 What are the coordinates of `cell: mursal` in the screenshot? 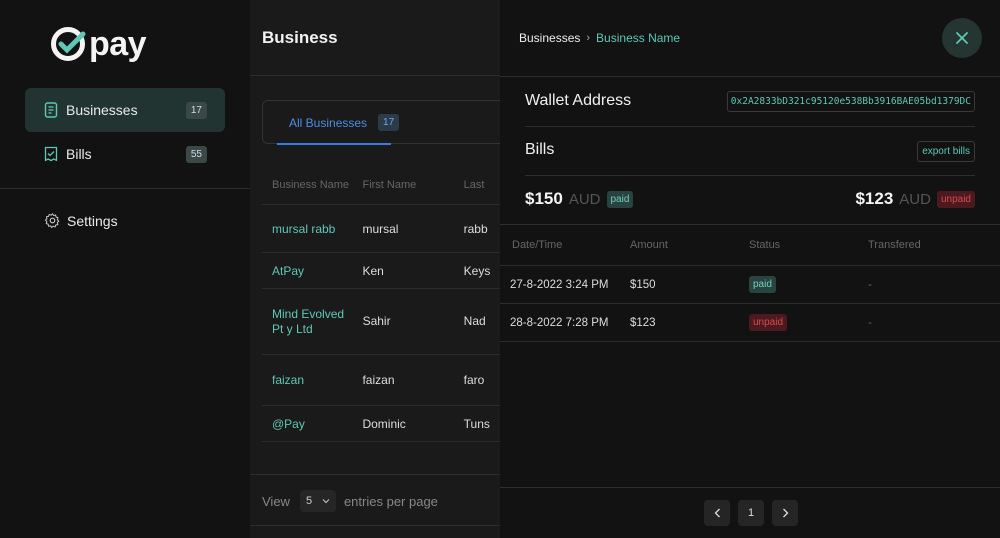 It's located at (380, 228).